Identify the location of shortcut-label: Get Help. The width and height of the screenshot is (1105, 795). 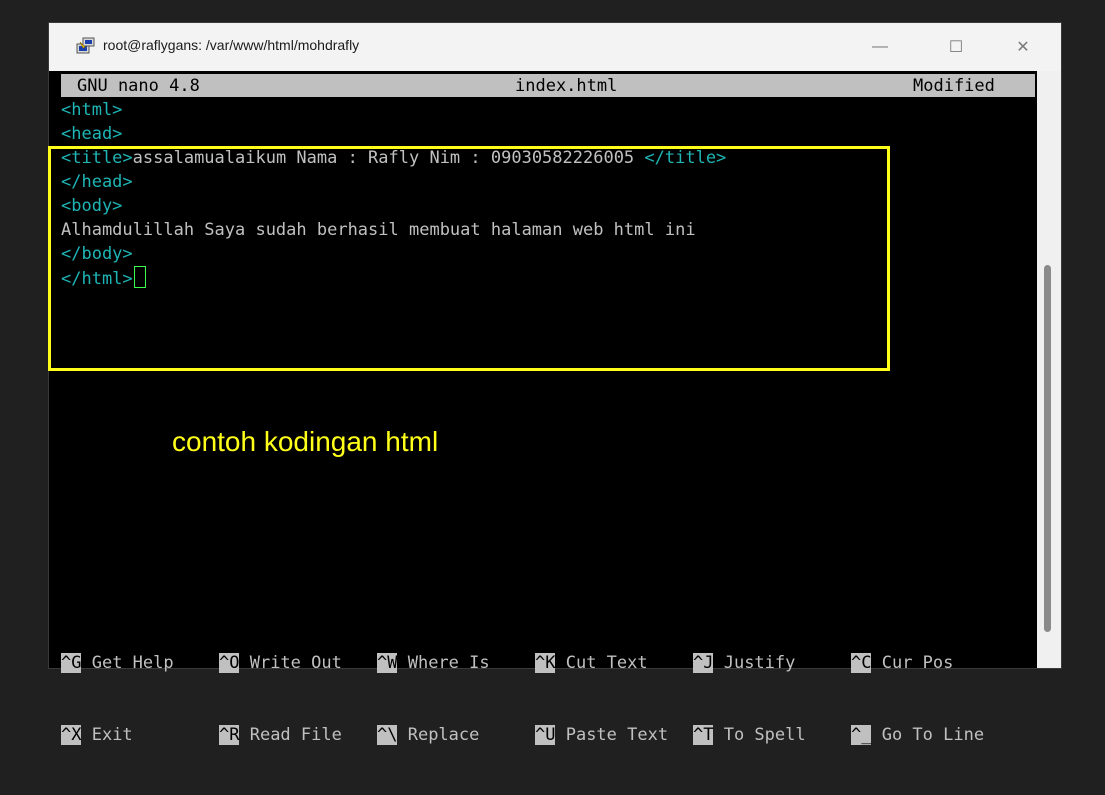
(127, 663).